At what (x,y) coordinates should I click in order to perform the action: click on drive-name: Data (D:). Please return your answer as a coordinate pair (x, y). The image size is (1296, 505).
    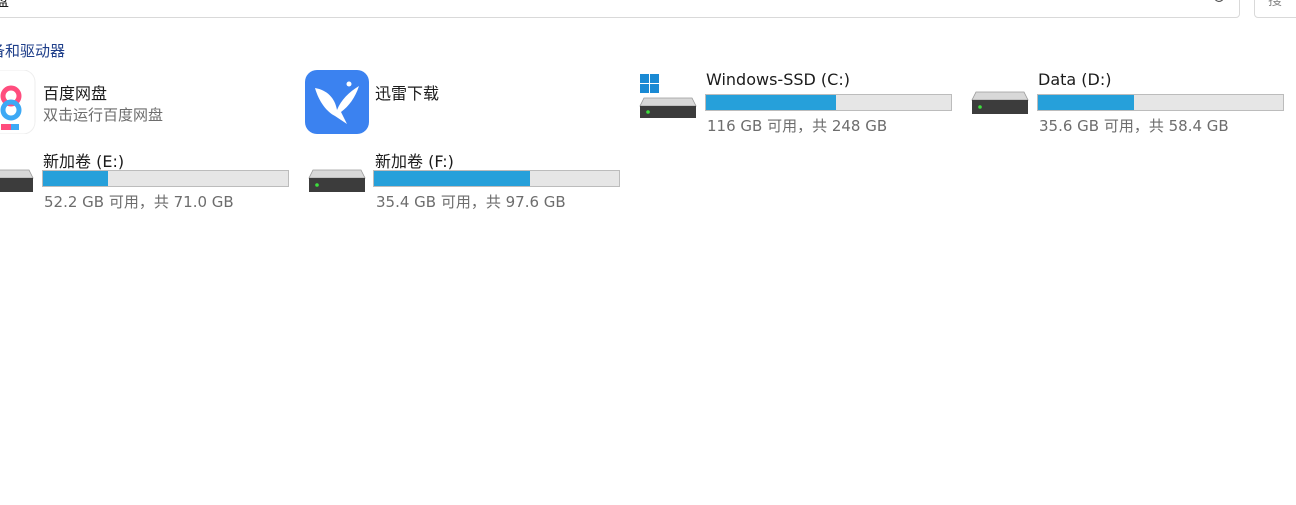
    Looking at the image, I should click on (1075, 79).